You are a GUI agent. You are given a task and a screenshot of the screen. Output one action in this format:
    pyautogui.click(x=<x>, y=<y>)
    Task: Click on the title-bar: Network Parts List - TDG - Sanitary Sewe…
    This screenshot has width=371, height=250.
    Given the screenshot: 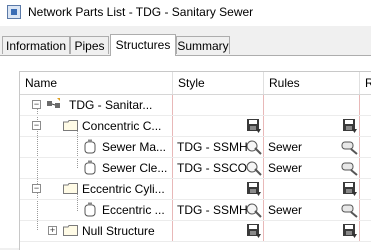 What is the action you would take?
    pyautogui.click(x=185, y=13)
    